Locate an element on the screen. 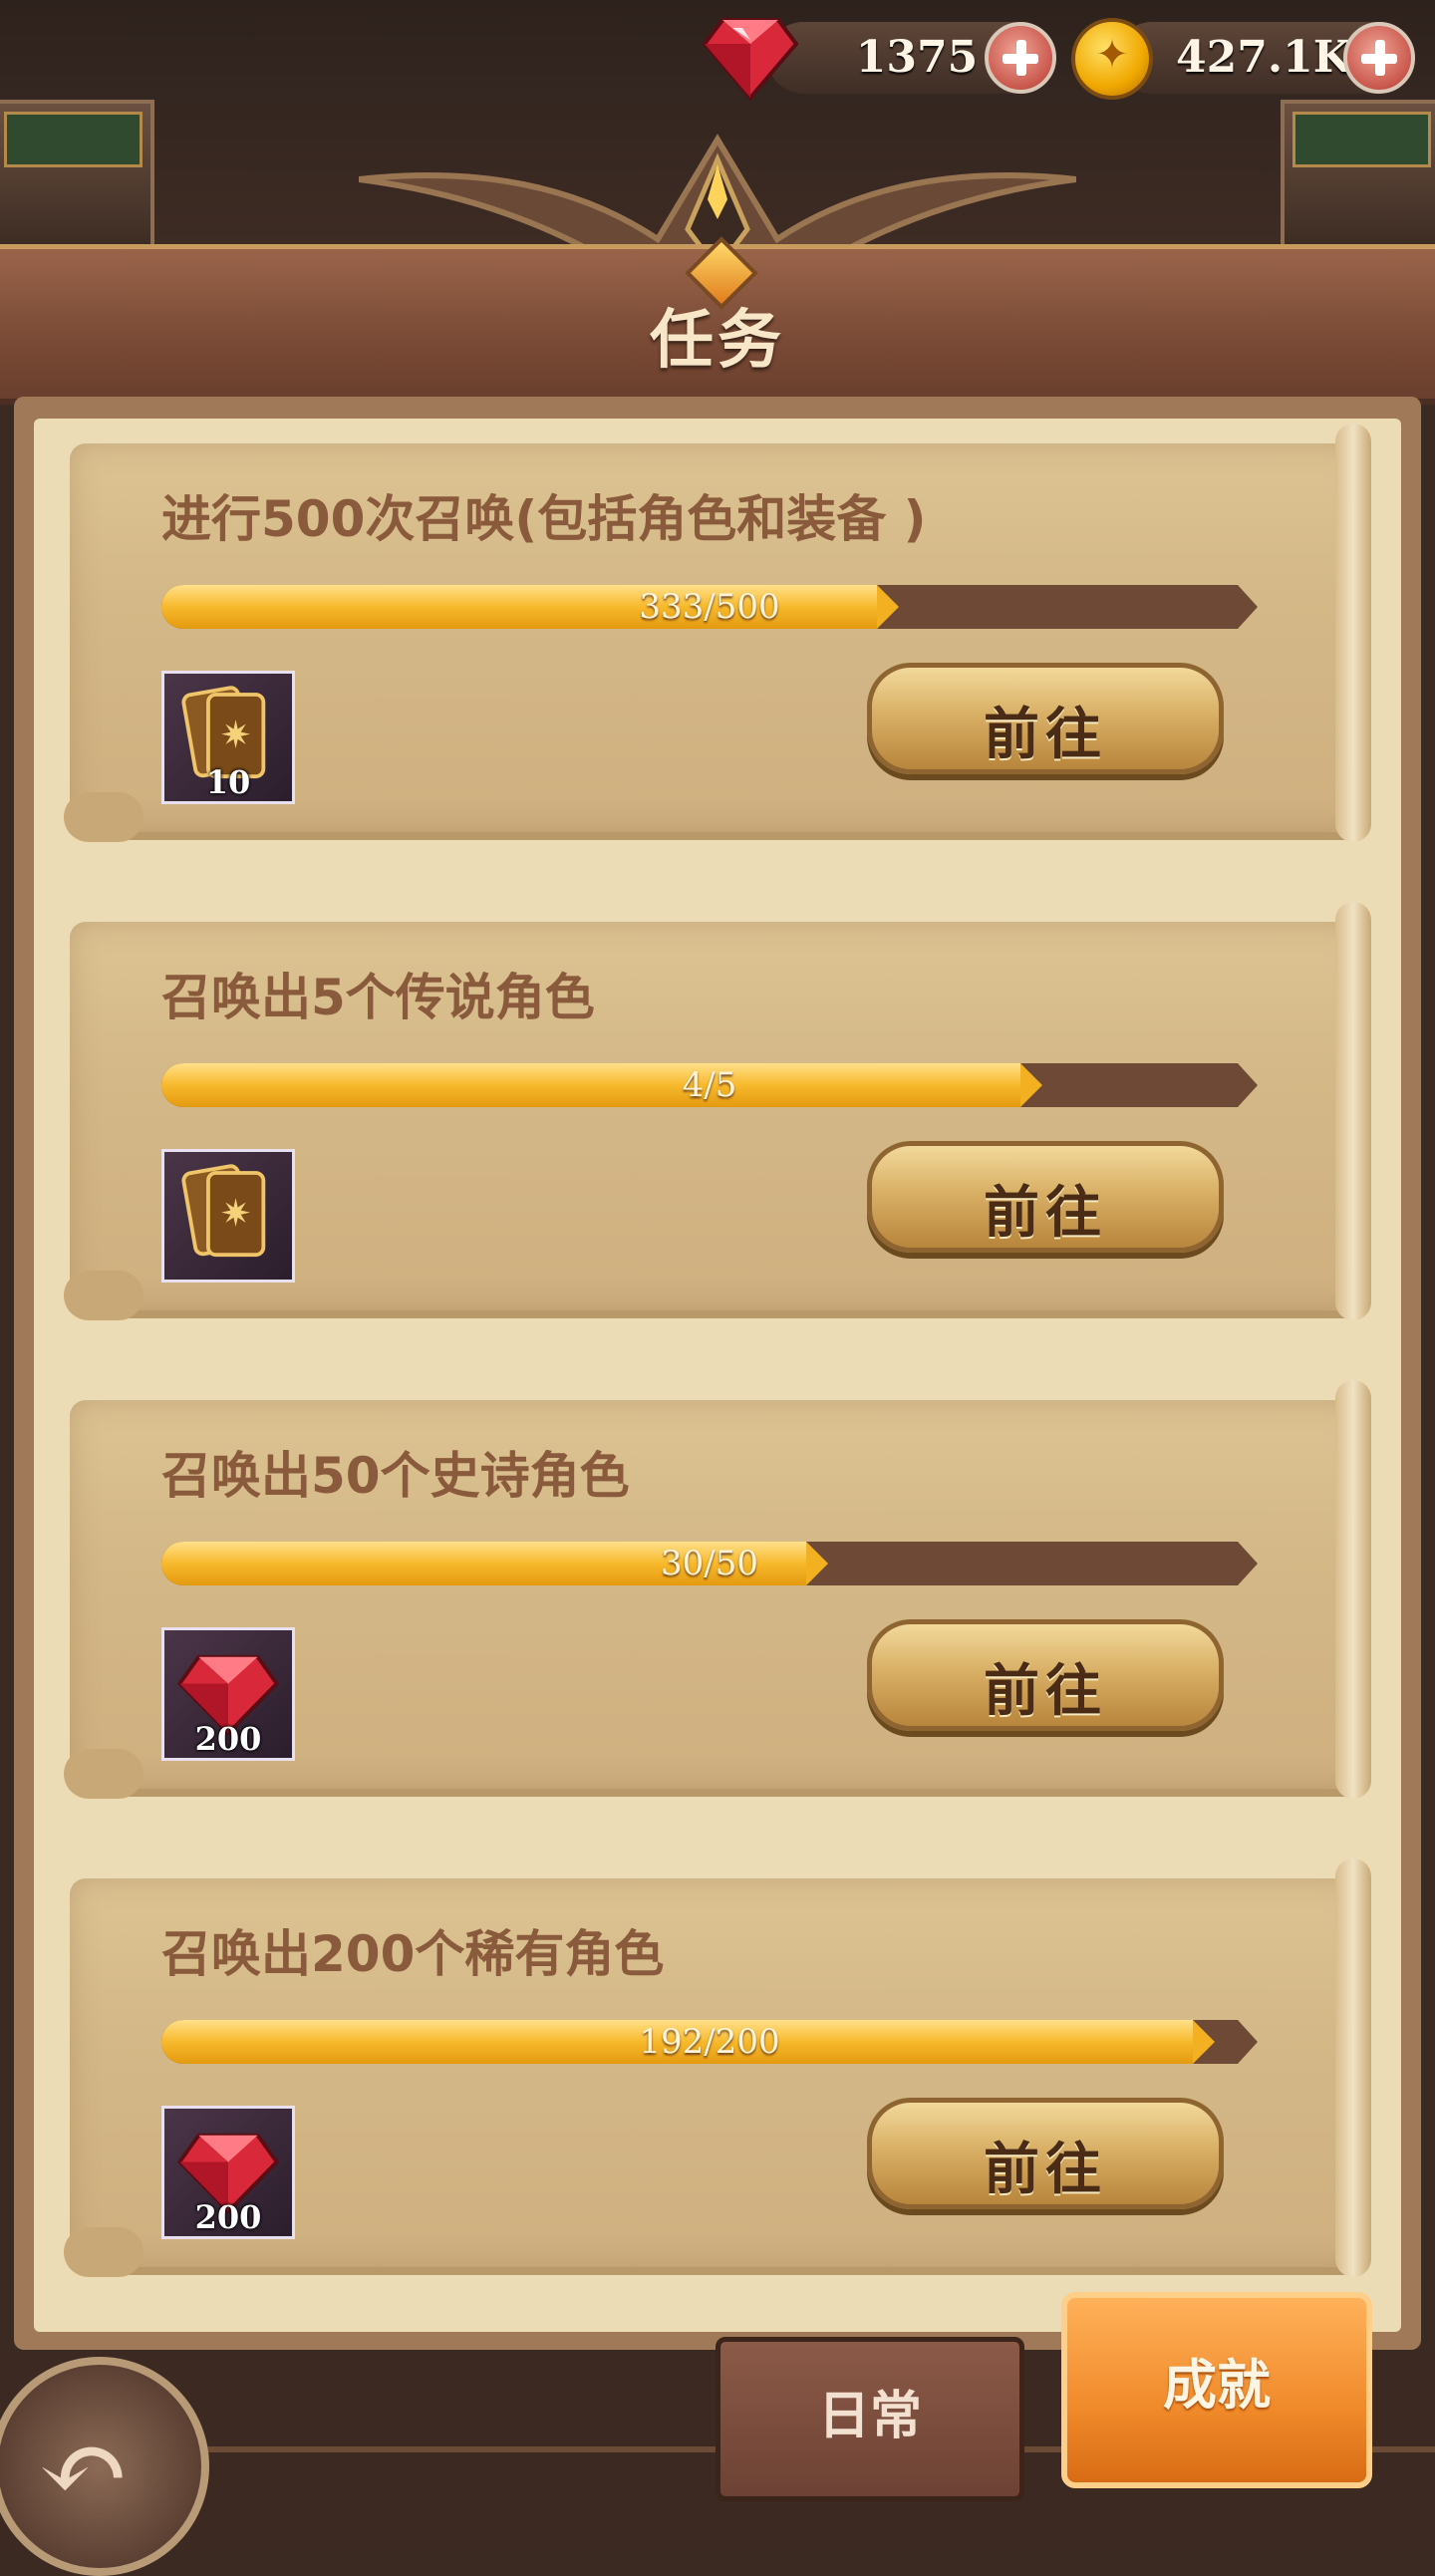 This screenshot has height=2576, width=1435. quest-card: 召唤出5个传说角色 4/5 ✷ 前往 is located at coordinates (717, 1111).